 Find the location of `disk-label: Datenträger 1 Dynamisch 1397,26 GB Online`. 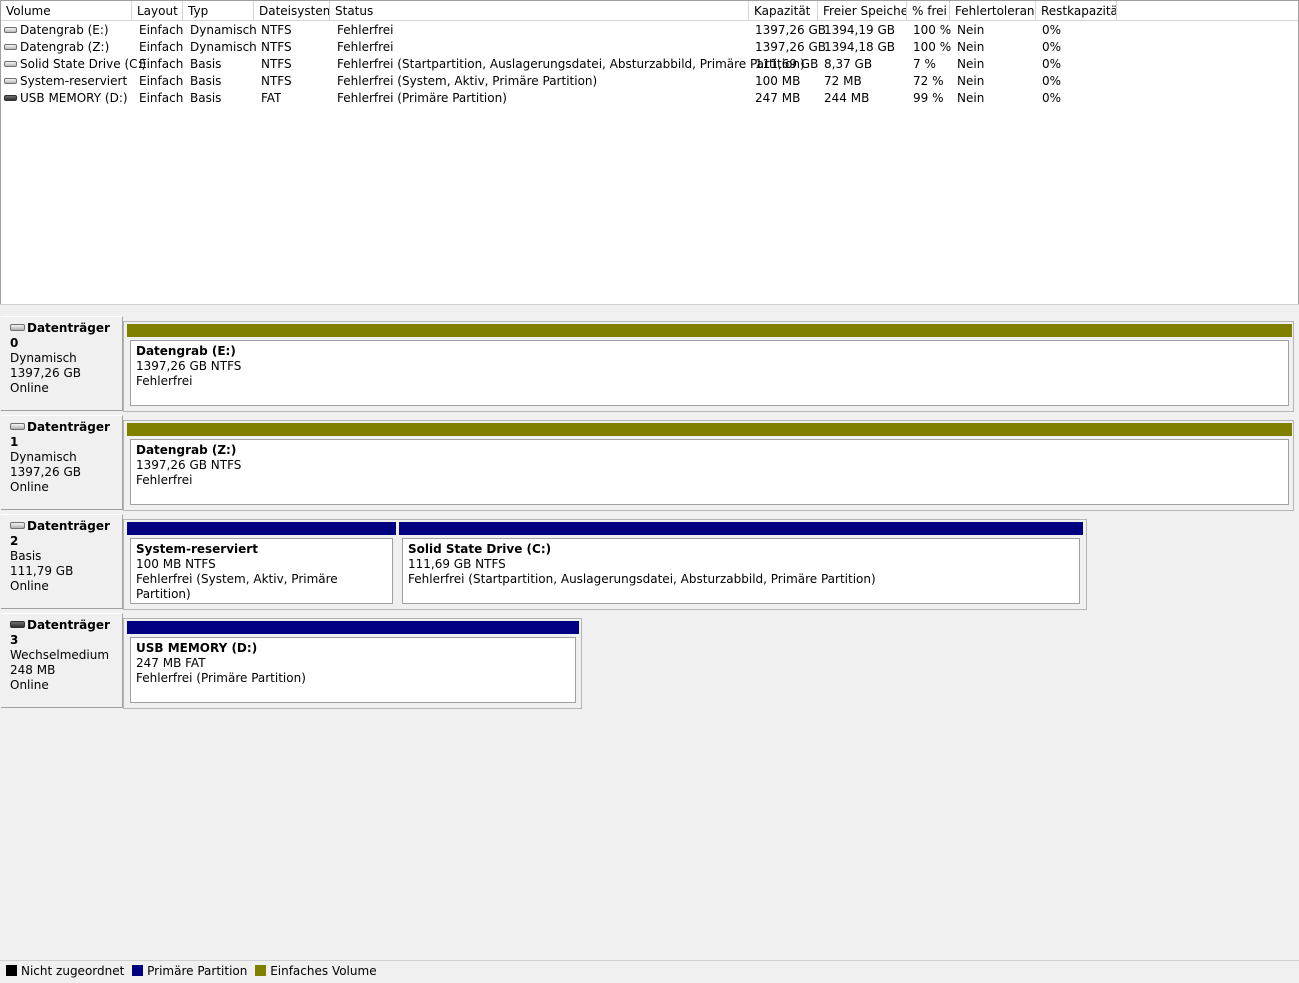

disk-label: Datenträger 1 Dynamisch 1397,26 GB Online is located at coordinates (62, 462).